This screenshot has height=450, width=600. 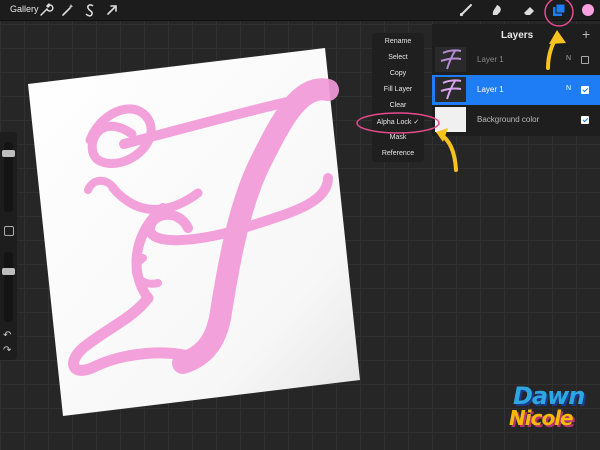 What do you see at coordinates (508, 119) in the screenshot?
I see `layer-name: Background color` at bounding box center [508, 119].